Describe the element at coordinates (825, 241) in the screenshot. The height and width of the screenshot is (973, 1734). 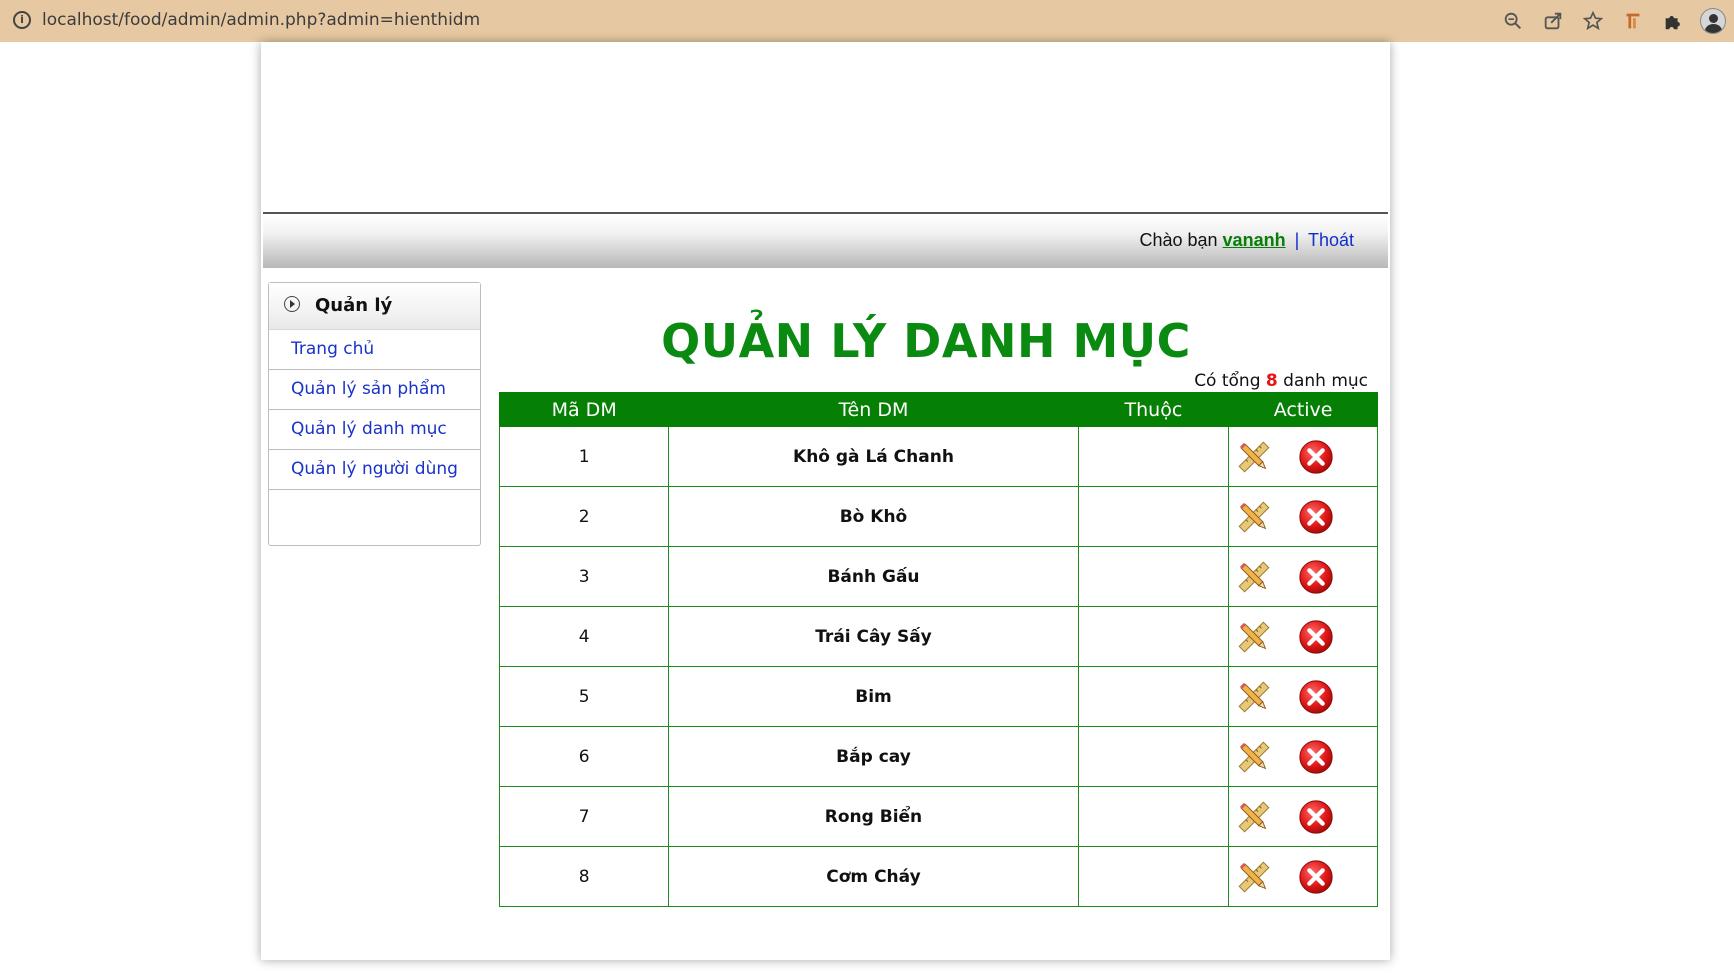
I see `user-bar: Chào bạn vananh | Thoát` at that location.